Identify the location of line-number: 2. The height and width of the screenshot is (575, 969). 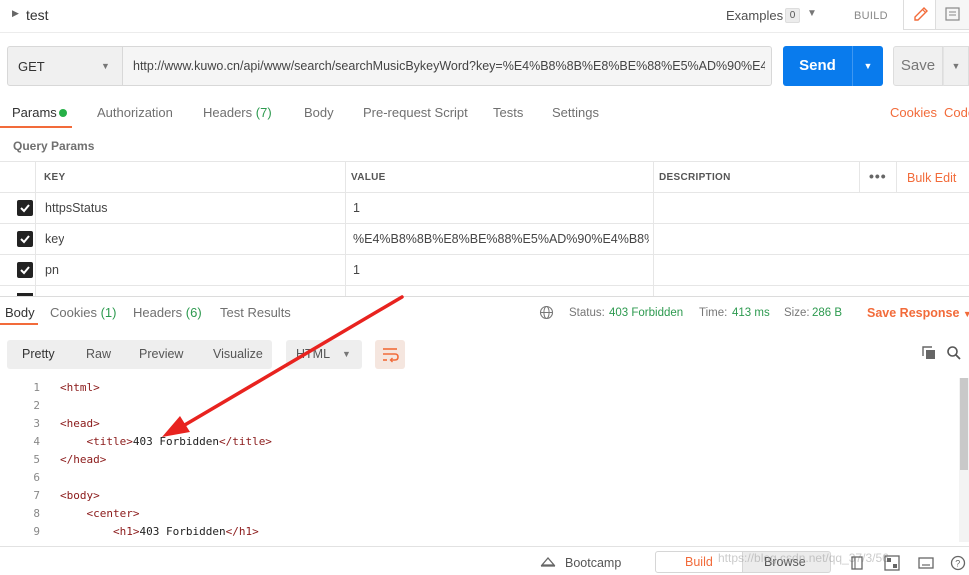
(36, 405).